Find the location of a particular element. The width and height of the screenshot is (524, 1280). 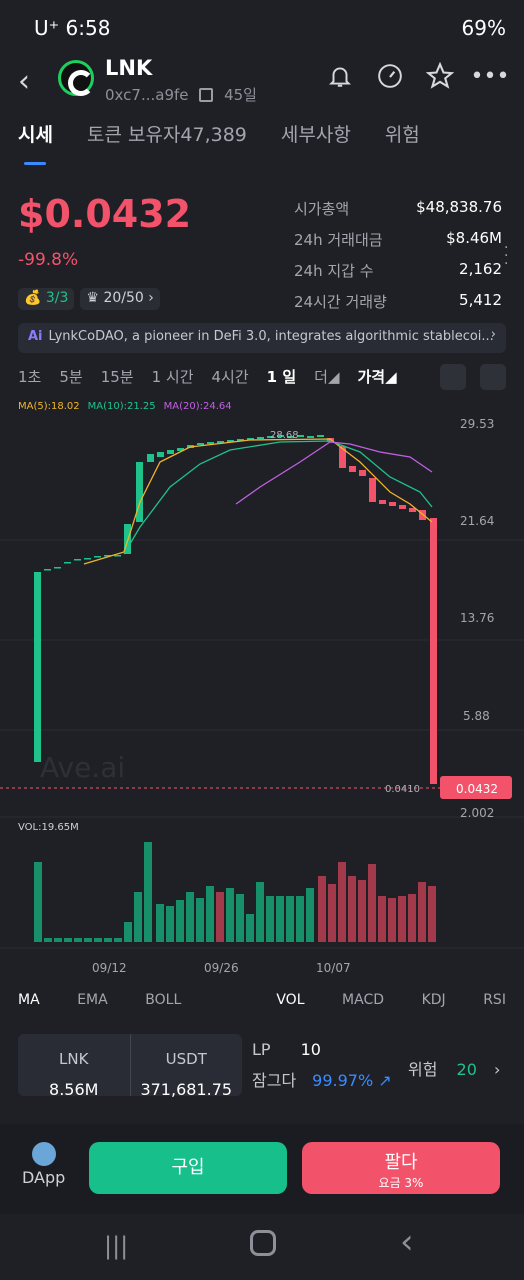

external-link-icon: ↗ is located at coordinates (384, 1080).